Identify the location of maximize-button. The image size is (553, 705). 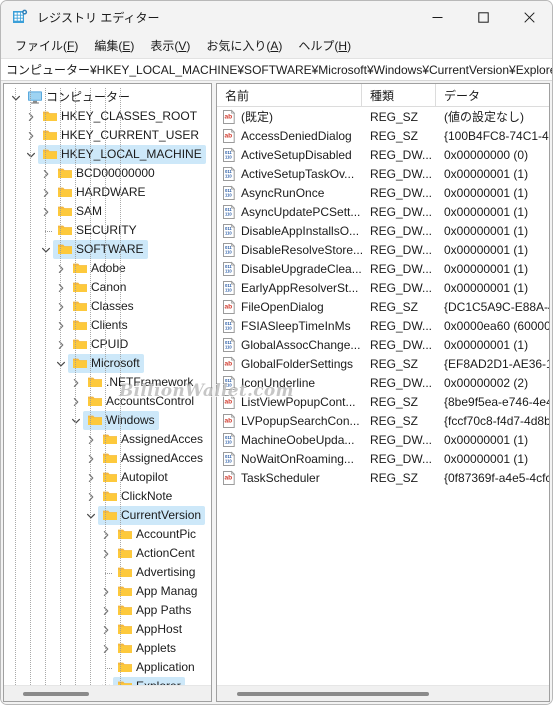
(483, 17).